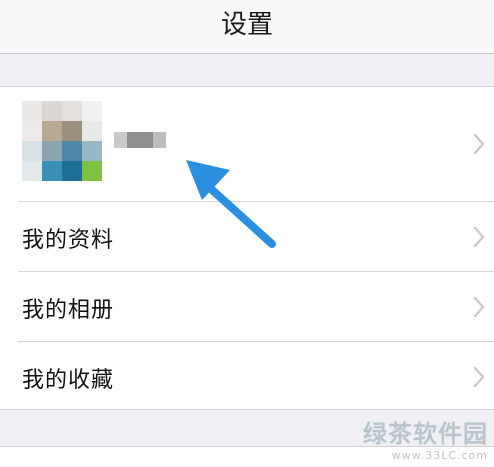  Describe the element at coordinates (439, 455) in the screenshot. I see `watermark-url: www.33LC.com` at that location.